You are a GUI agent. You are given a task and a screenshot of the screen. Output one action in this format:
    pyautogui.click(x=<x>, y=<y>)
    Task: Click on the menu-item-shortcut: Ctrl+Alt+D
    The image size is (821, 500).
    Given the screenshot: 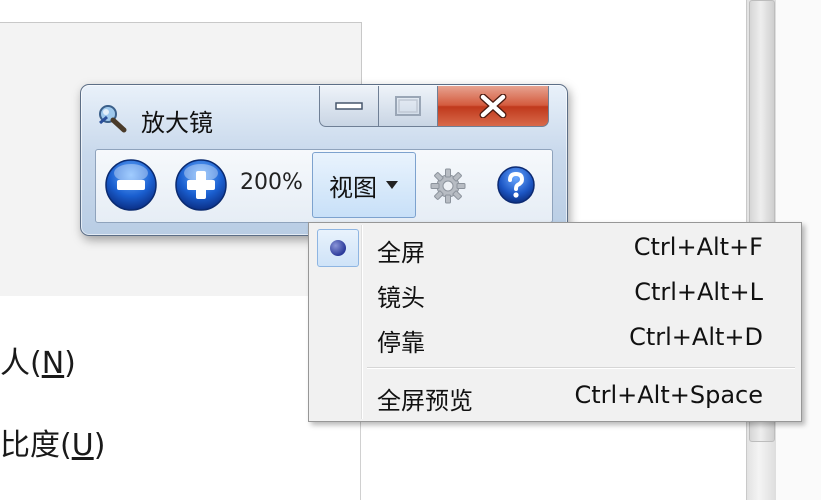 What is the action you would take?
    pyautogui.click(x=696, y=337)
    